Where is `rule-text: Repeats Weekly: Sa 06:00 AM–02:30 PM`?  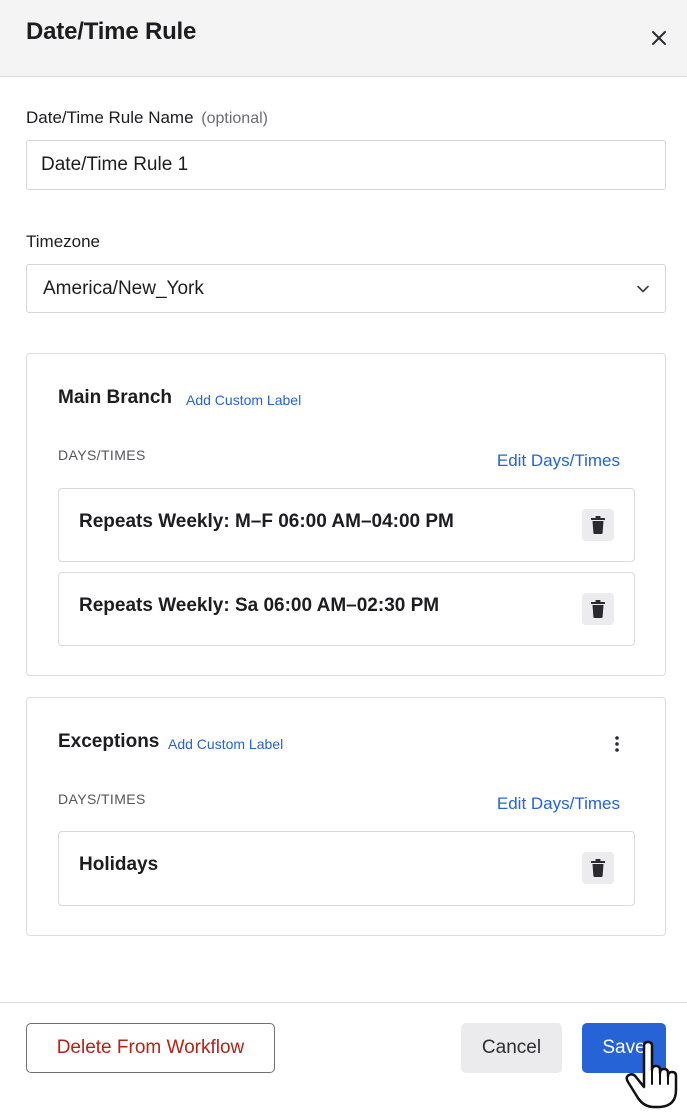
rule-text: Repeats Weekly: Sa 06:00 AM–02:30 PM is located at coordinates (259, 605).